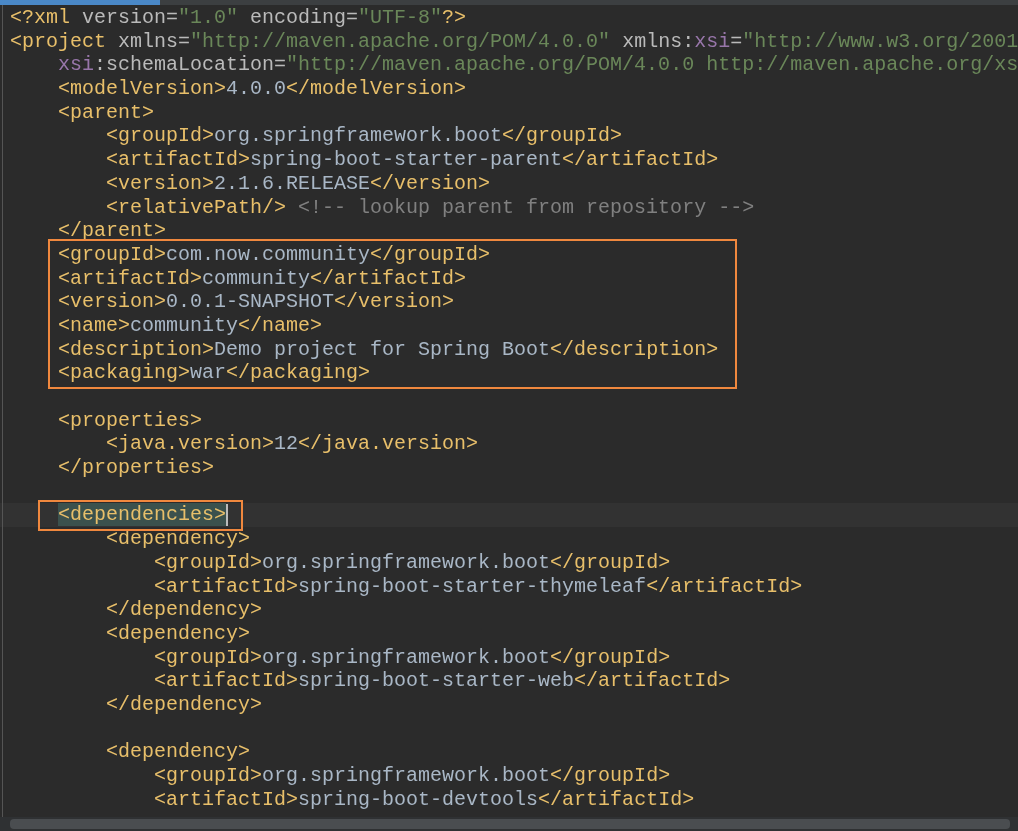 The width and height of the screenshot is (1018, 831). What do you see at coordinates (262, 278) in the screenshot?
I see `code-line: <artifactId>community</artifactId>` at bounding box center [262, 278].